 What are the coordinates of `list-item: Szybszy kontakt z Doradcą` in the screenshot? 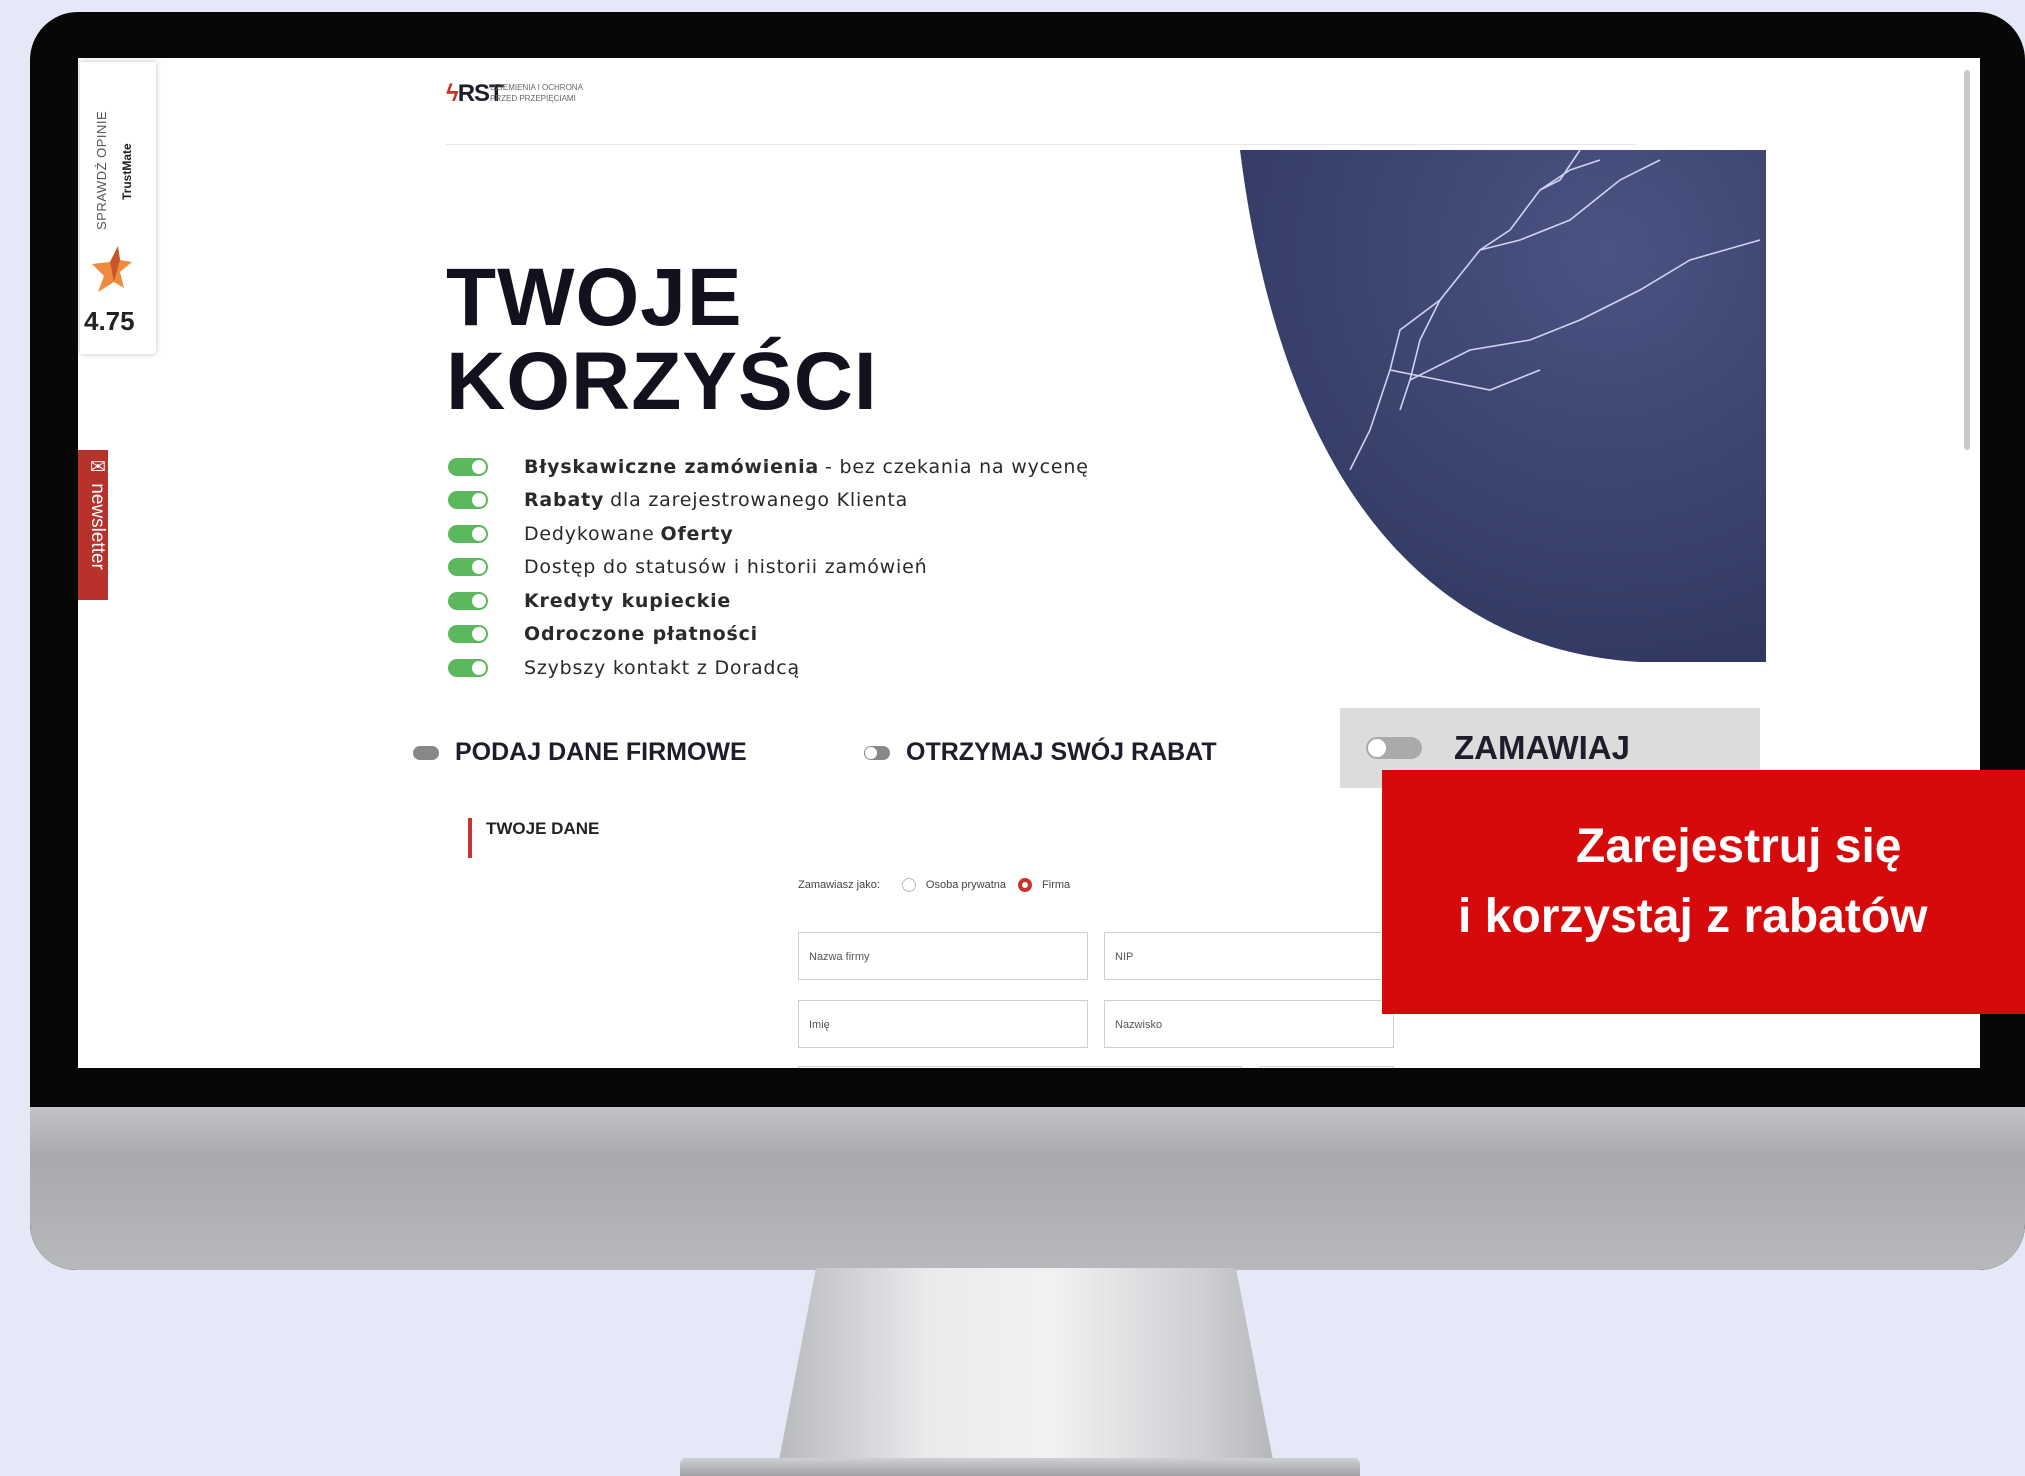 It's located at (768, 668).